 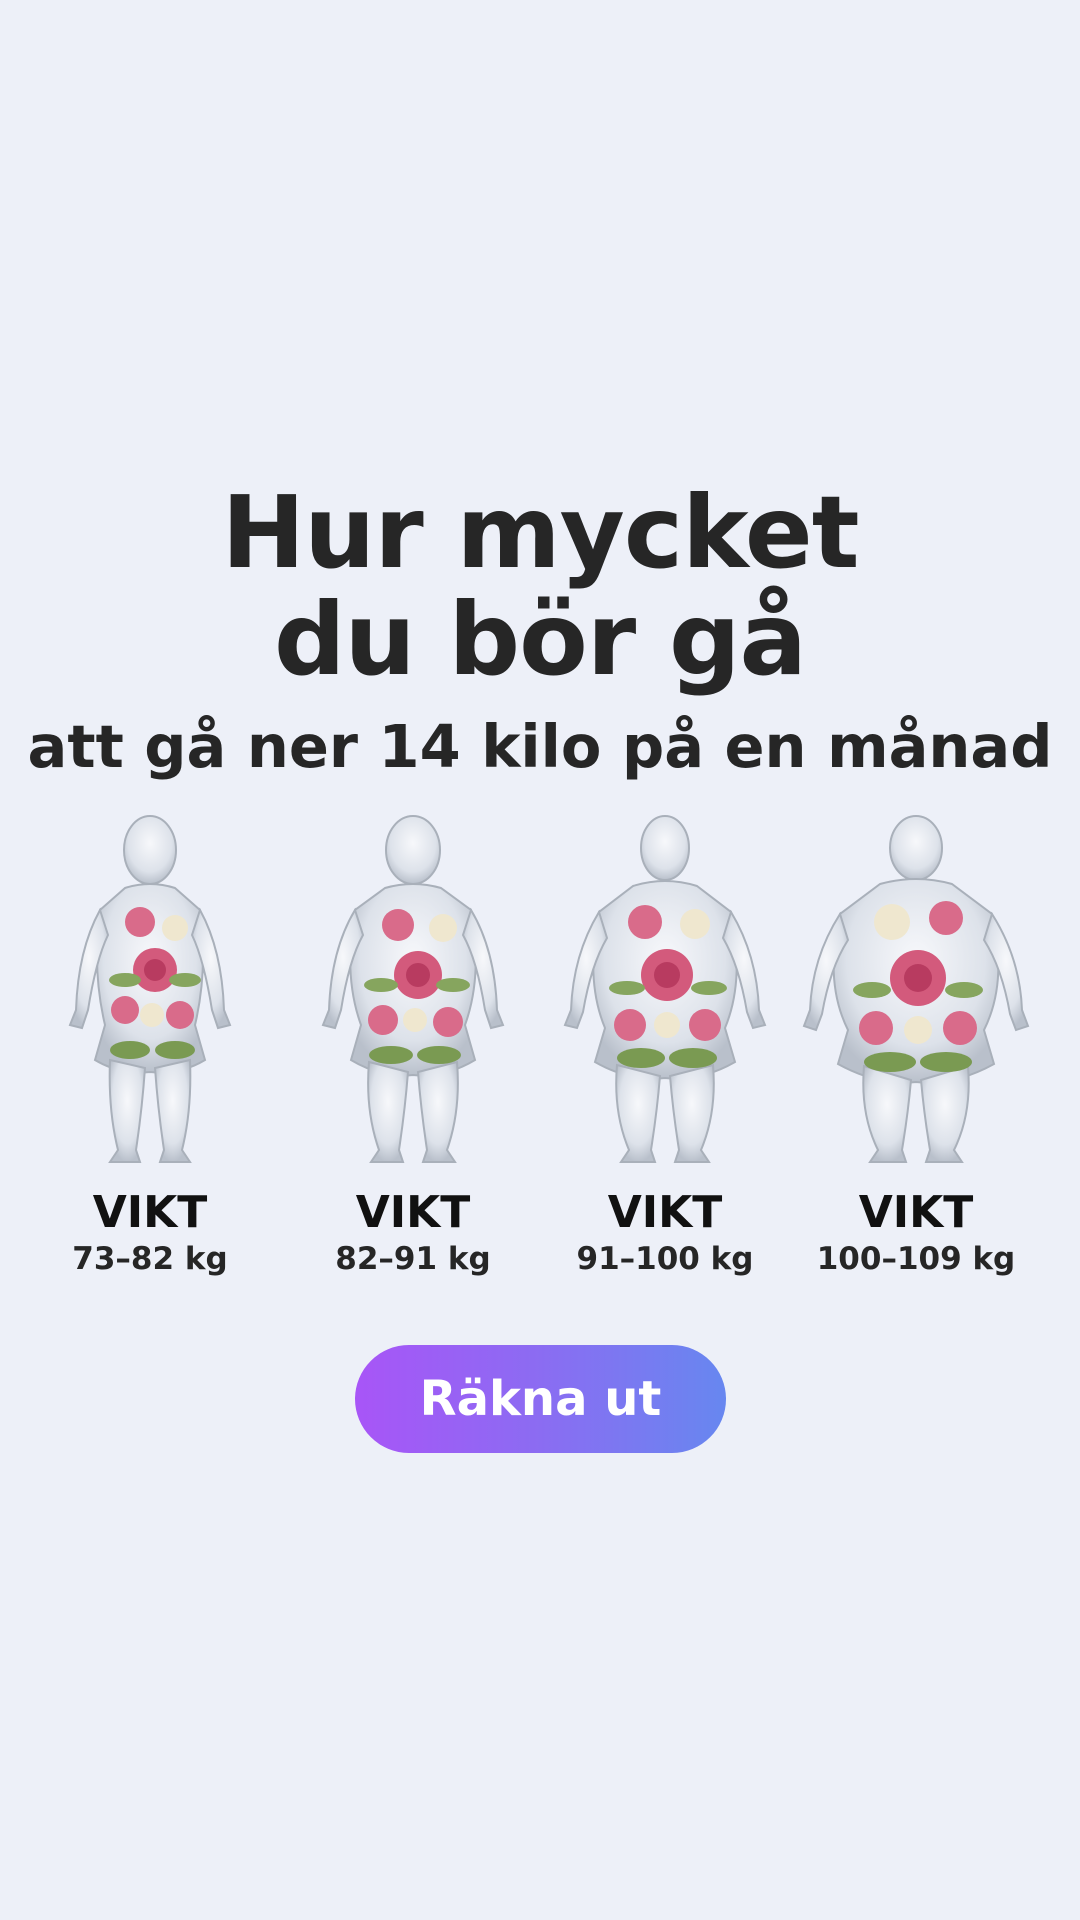 I want to click on weight-option-range: 73–82 kg, so click(x=150, y=1259).